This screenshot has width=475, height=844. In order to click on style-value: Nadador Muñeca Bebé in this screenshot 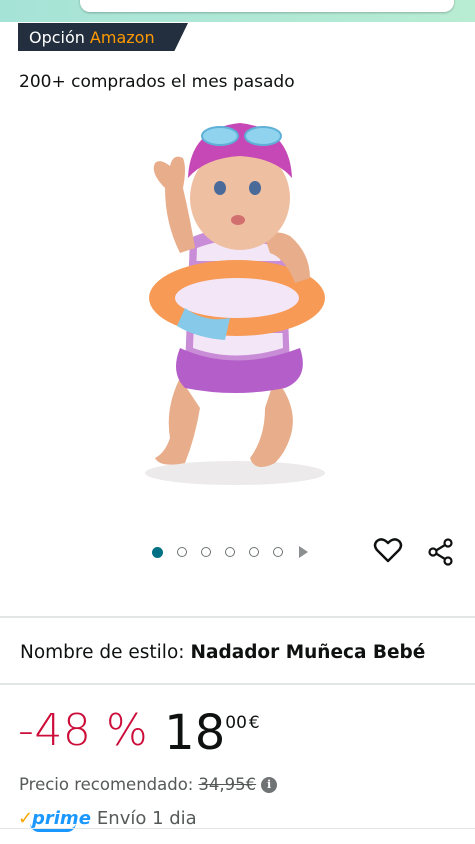, I will do `click(308, 652)`.